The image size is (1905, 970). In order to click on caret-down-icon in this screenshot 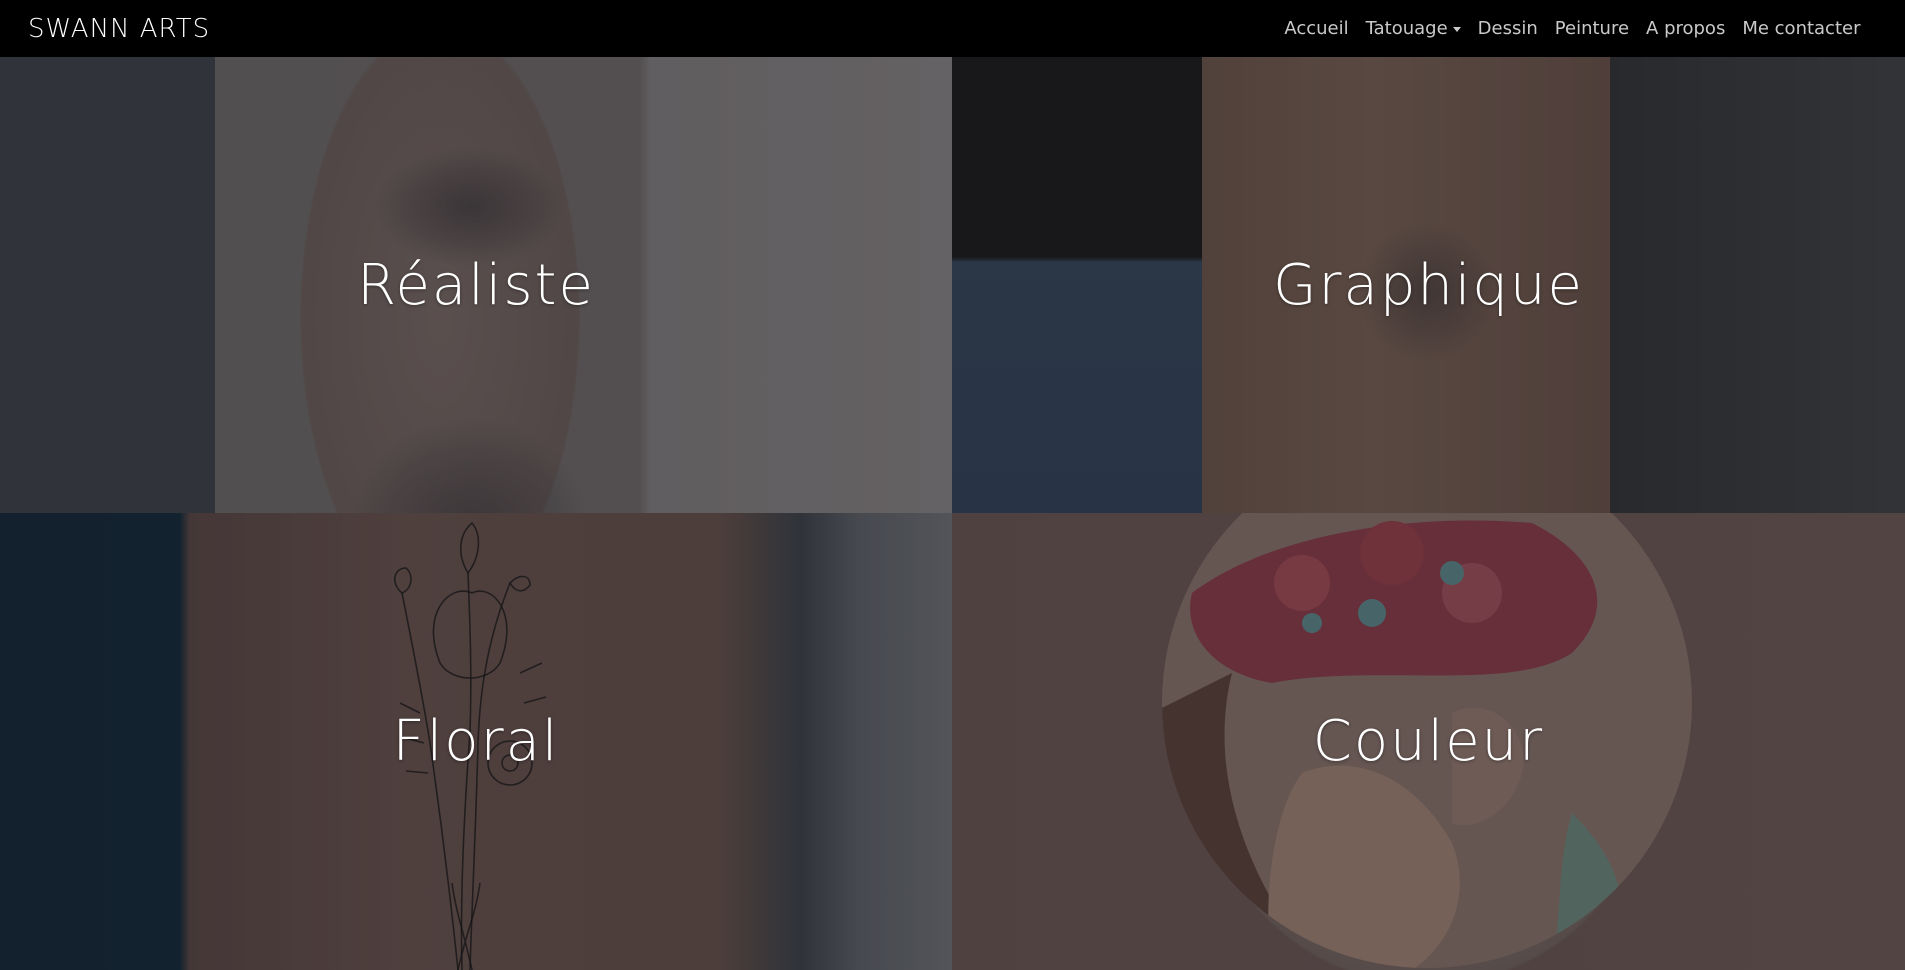, I will do `click(1456, 29)`.